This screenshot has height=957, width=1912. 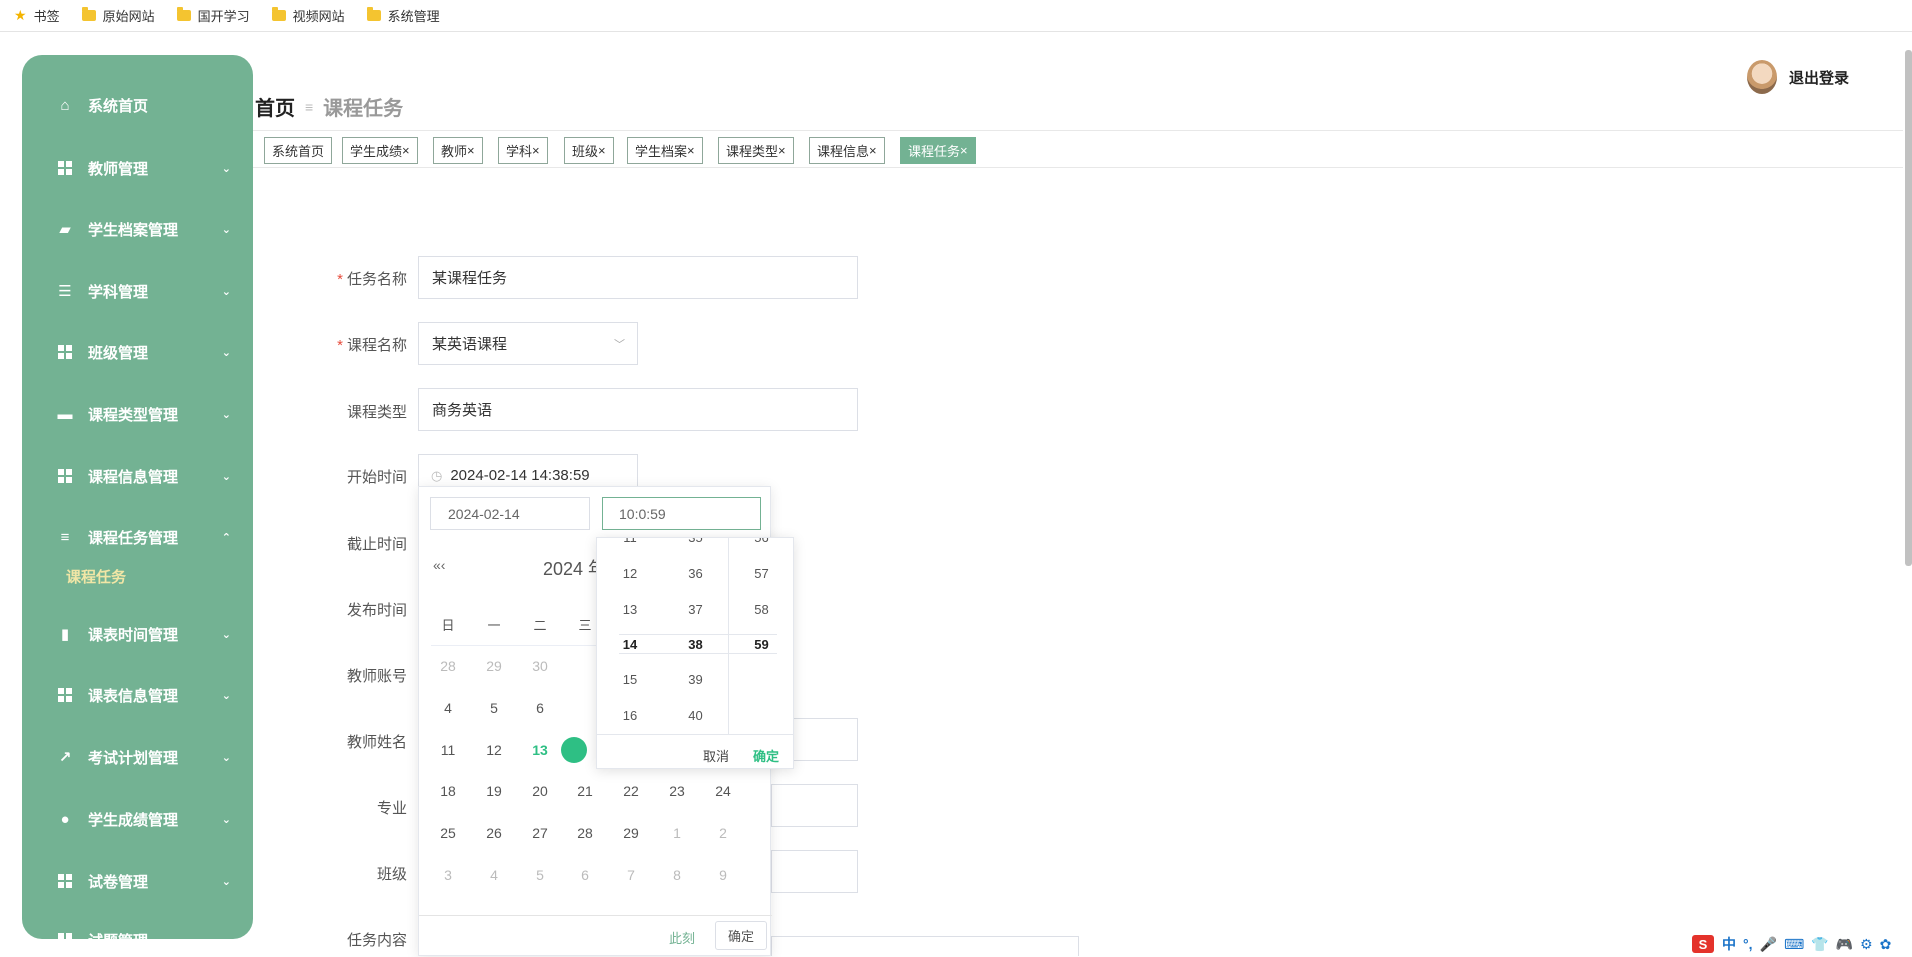 I want to click on hour-option: 13, so click(x=630, y=609).